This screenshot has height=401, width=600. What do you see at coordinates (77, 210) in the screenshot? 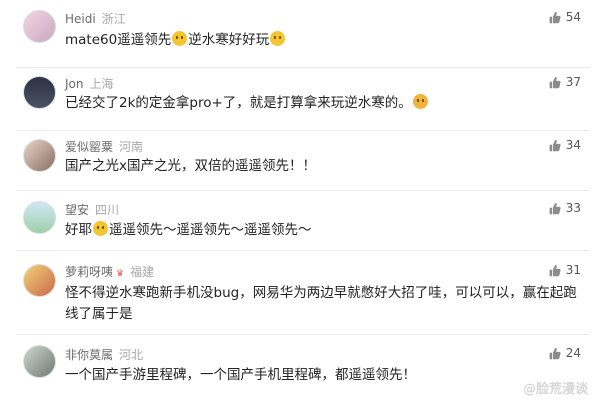
I see `commenter-name: 望安` at bounding box center [77, 210].